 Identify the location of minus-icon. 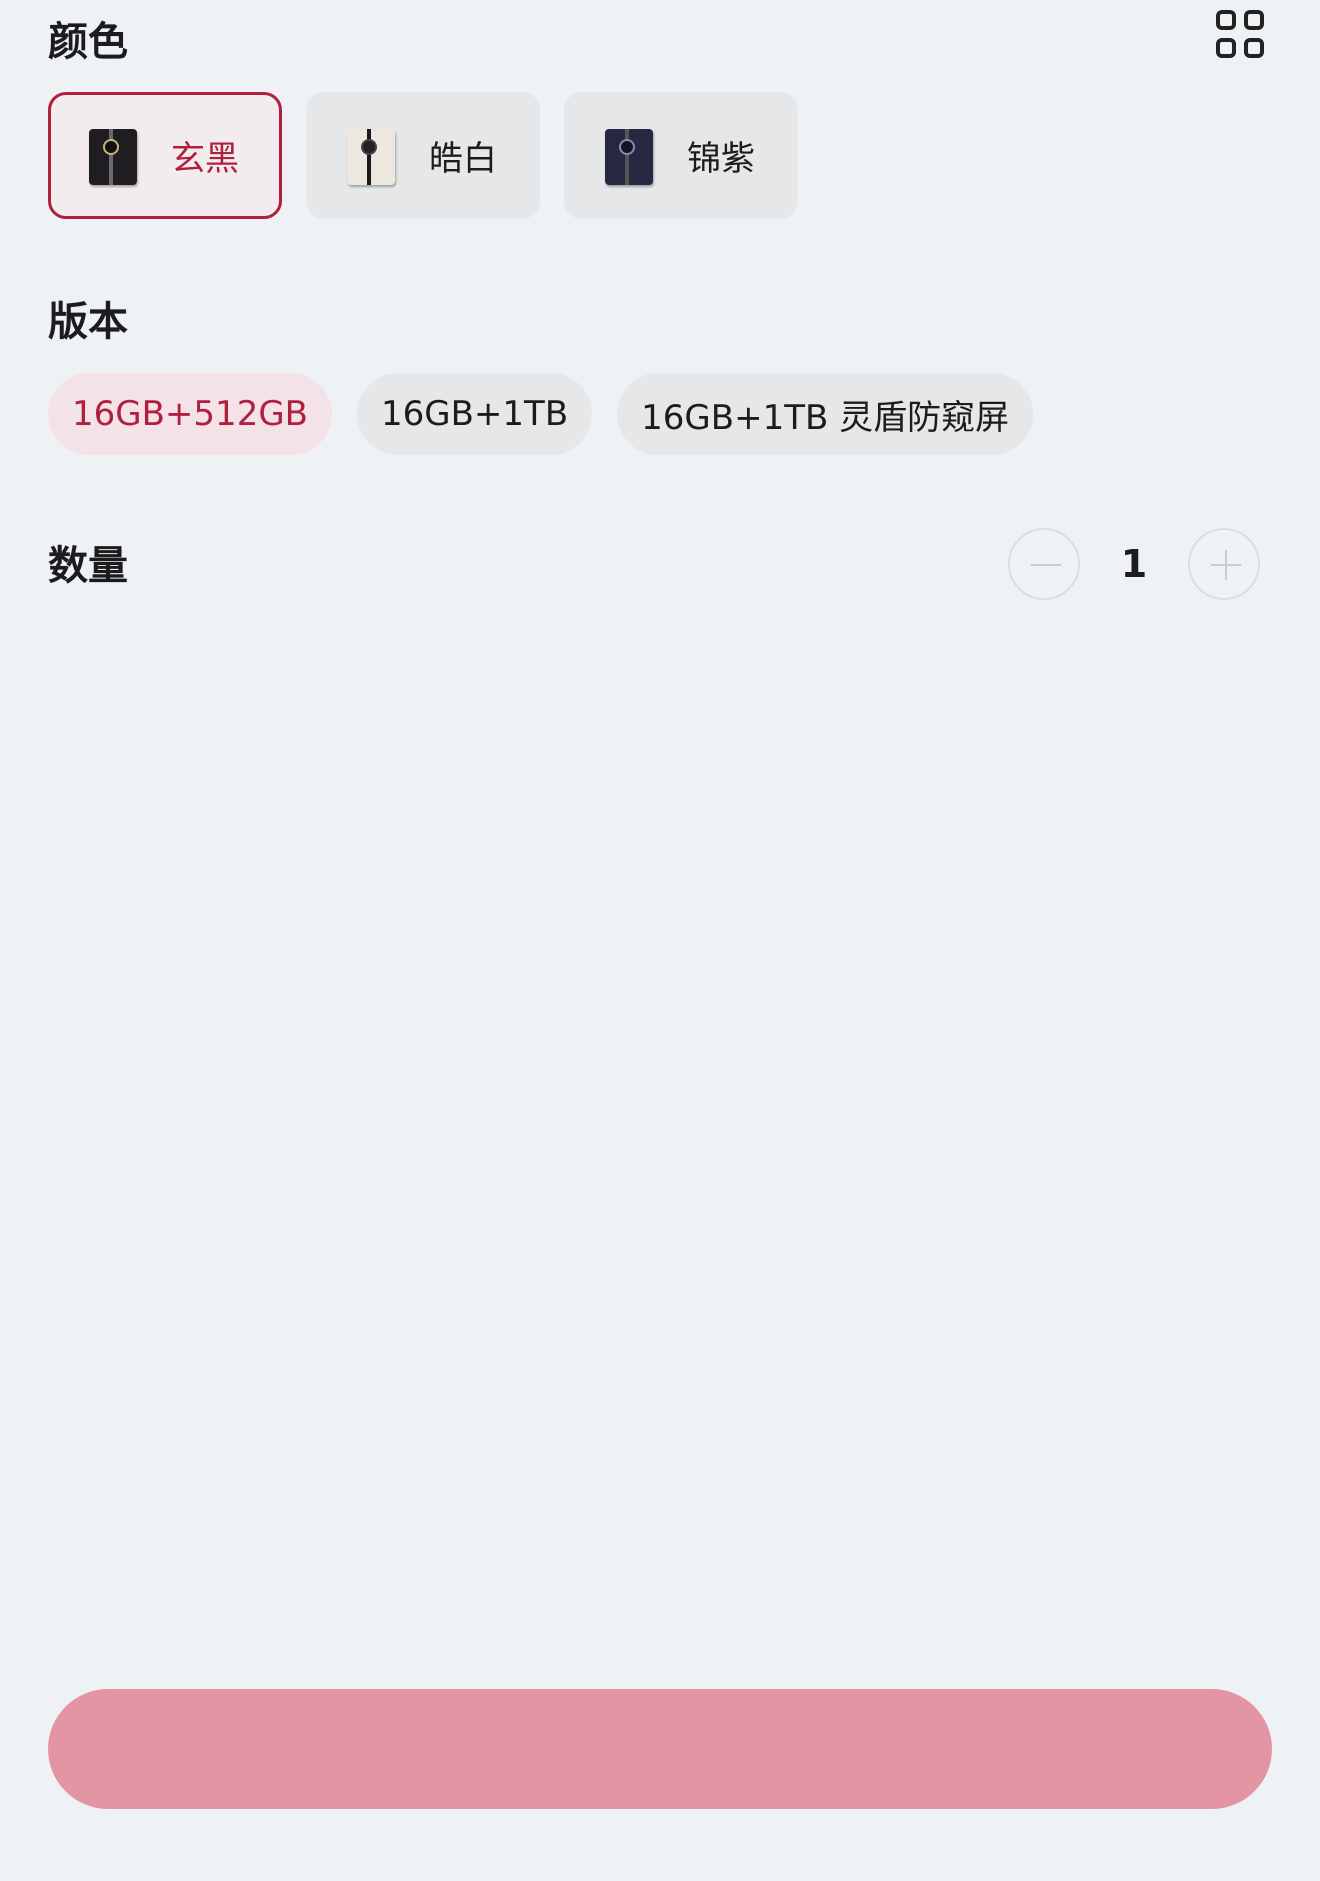
(1046, 565).